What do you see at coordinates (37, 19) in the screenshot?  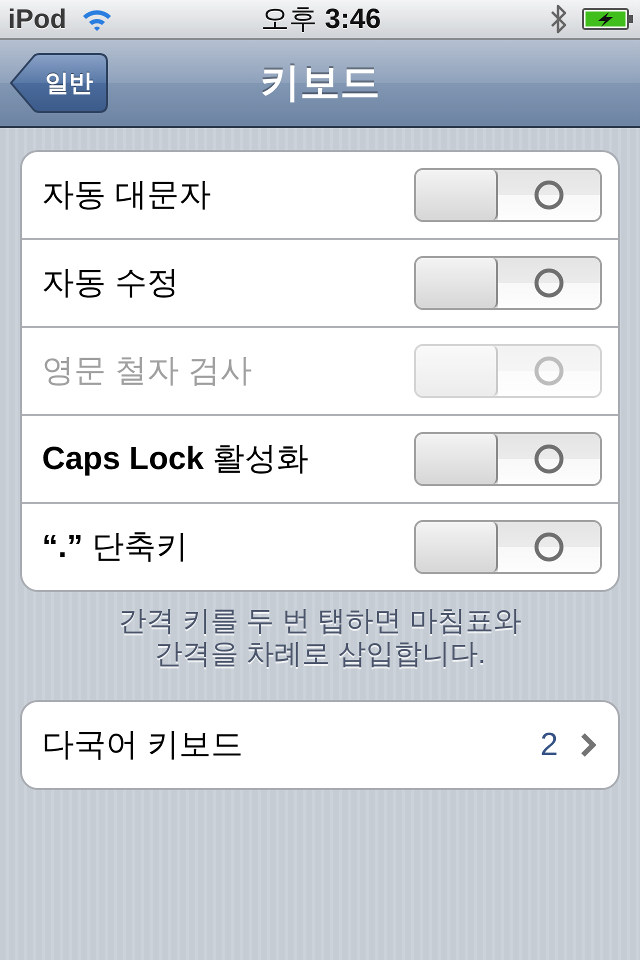 I see `carrier-name: iPod` at bounding box center [37, 19].